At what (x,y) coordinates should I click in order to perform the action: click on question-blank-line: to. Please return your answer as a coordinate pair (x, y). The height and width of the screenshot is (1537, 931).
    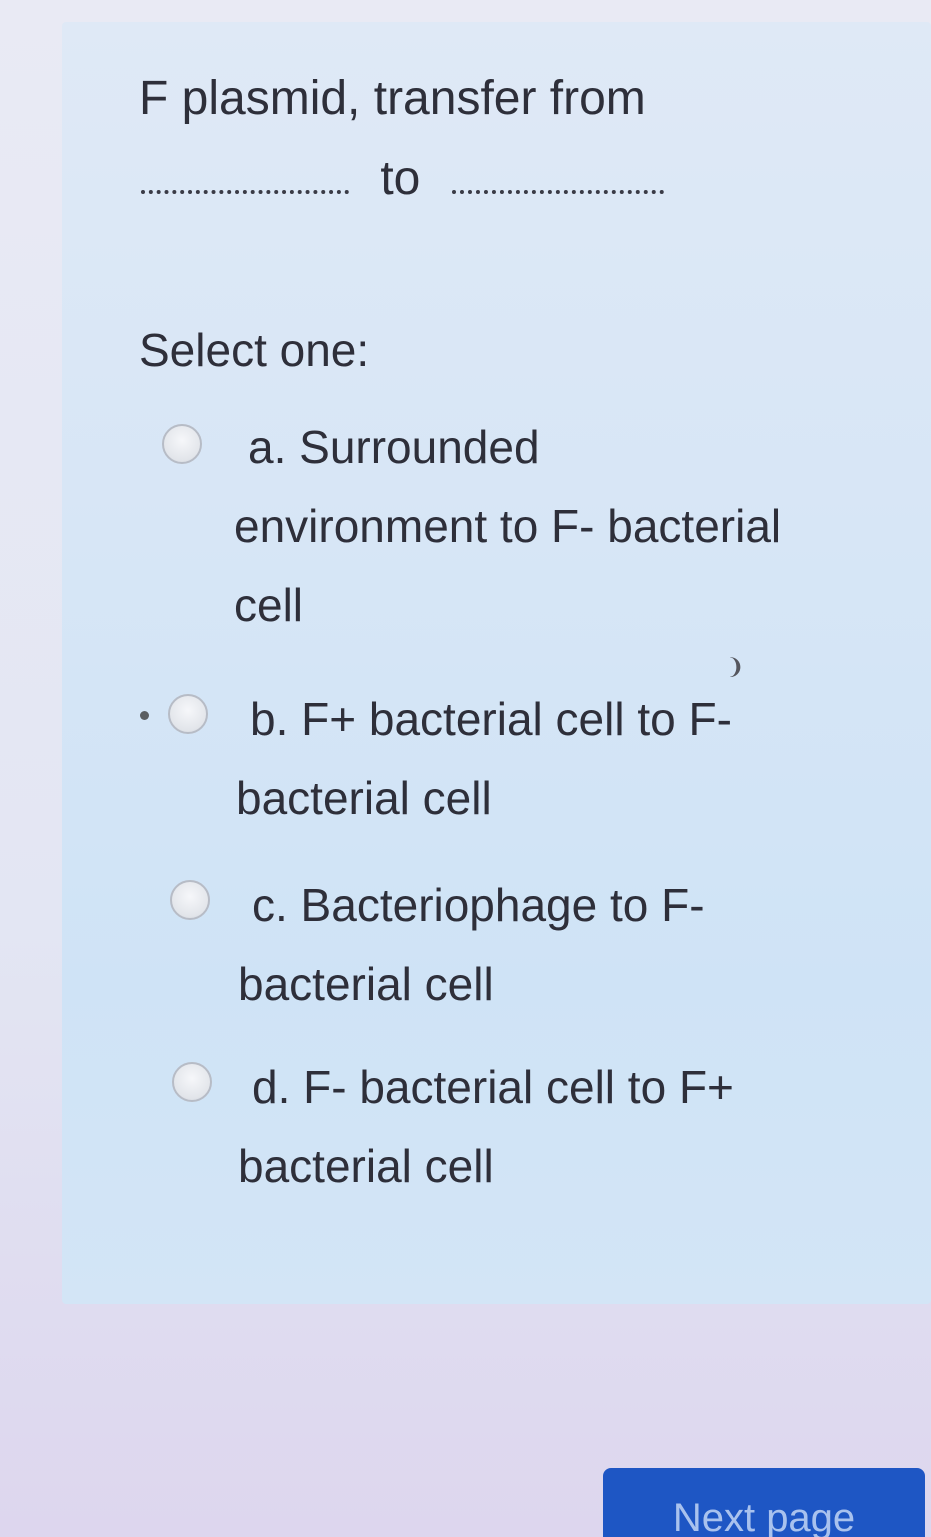
    Looking at the image, I should click on (402, 179).